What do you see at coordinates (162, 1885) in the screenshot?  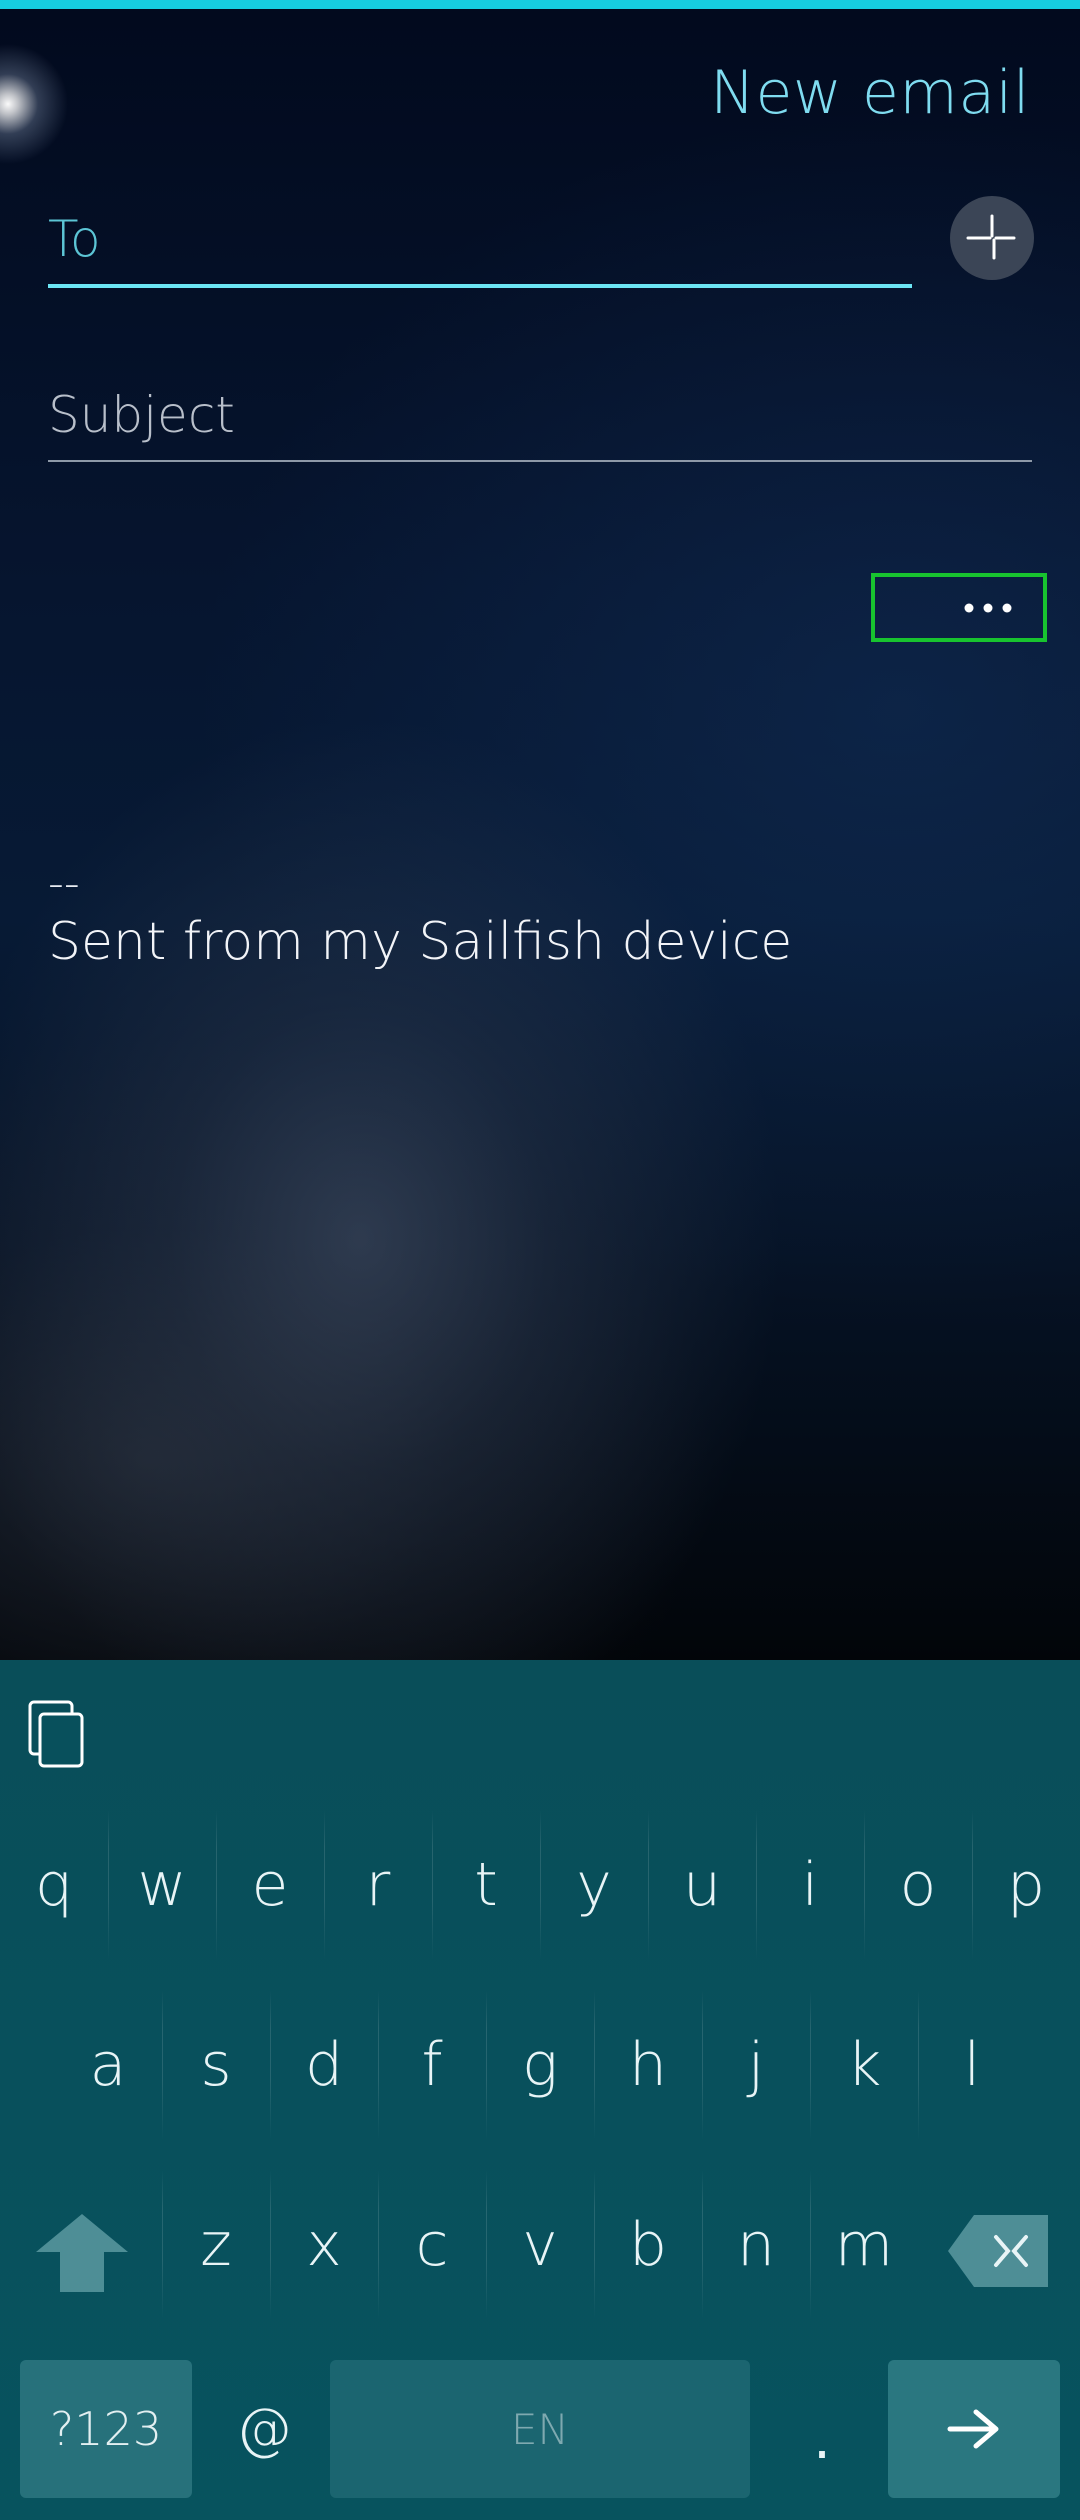 I see `key-w: w` at bounding box center [162, 1885].